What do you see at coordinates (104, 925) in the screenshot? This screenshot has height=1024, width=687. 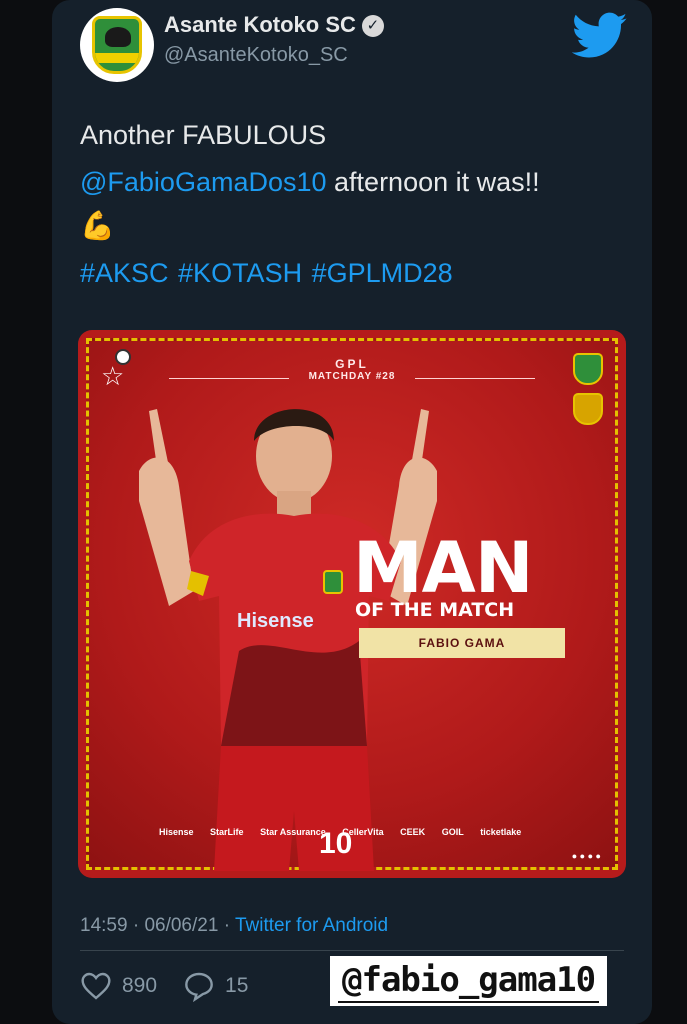 I see `tweet-time: 14:59` at bounding box center [104, 925].